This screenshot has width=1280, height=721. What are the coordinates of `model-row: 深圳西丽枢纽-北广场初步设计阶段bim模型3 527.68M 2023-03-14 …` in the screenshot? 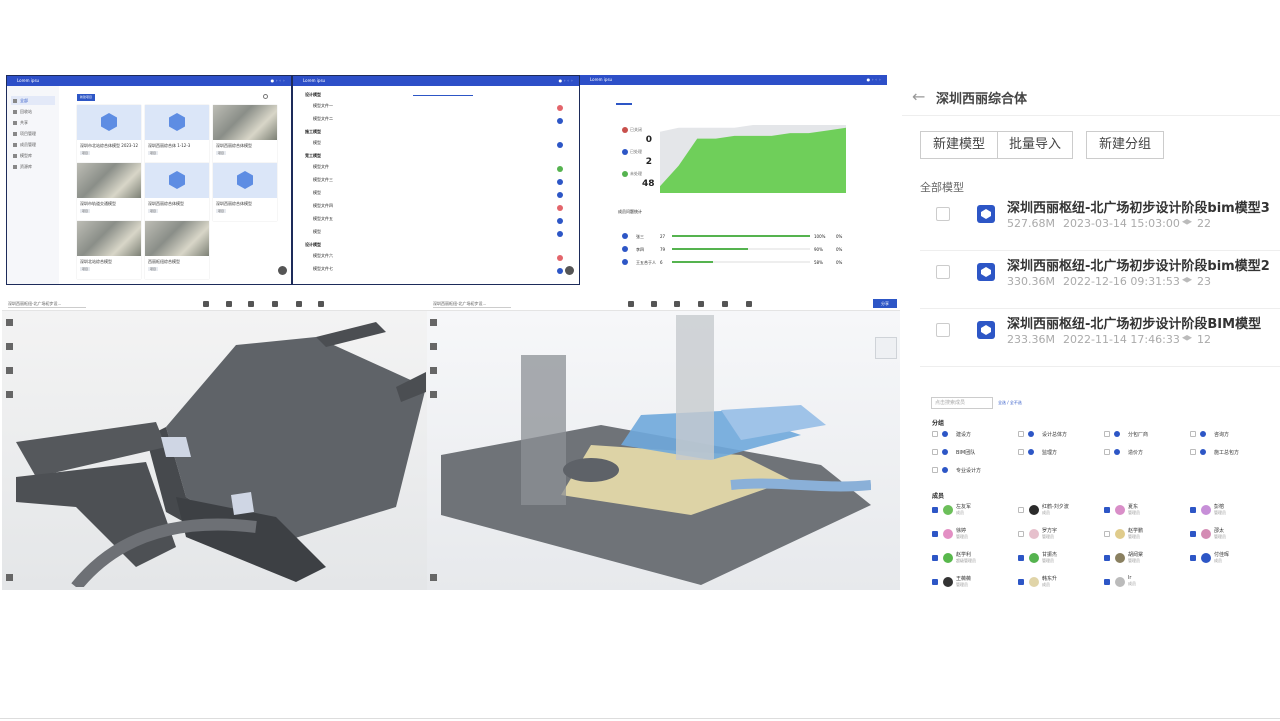 It's located at (1100, 222).